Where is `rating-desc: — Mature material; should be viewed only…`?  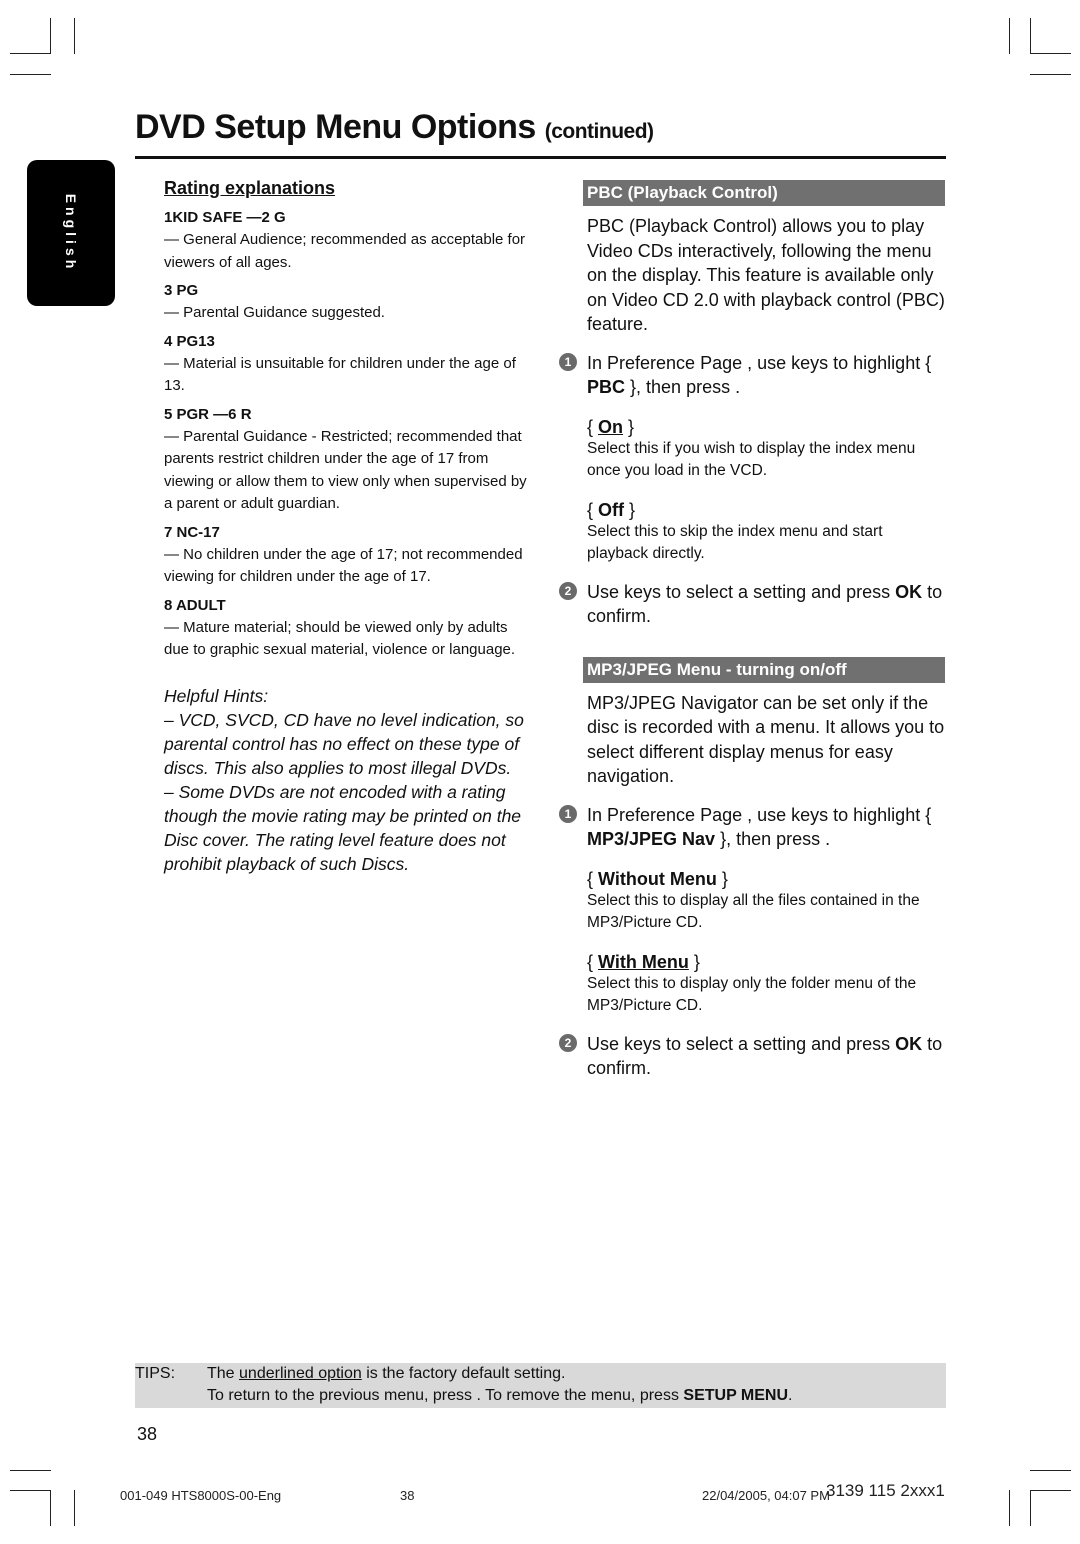 rating-desc: — Mature material; should be viewed only… is located at coordinates (340, 638).